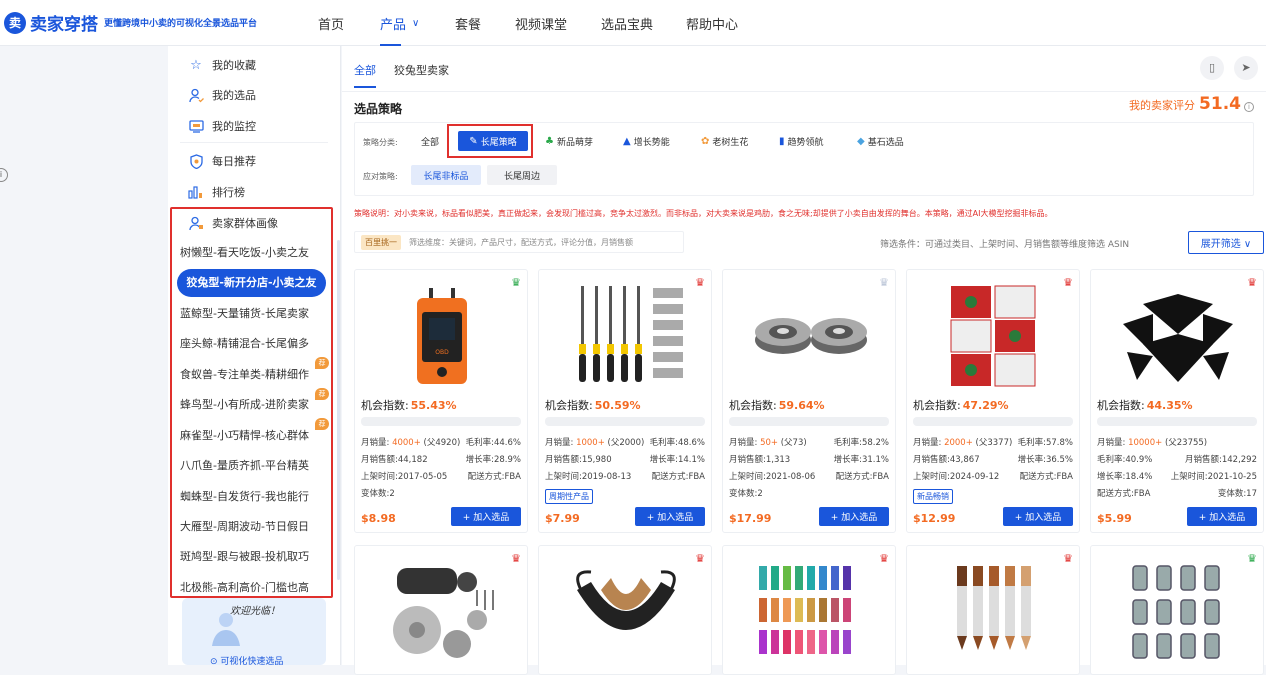  What do you see at coordinates (338, 410) in the screenshot?
I see `sidebar-scrollbar` at bounding box center [338, 410].